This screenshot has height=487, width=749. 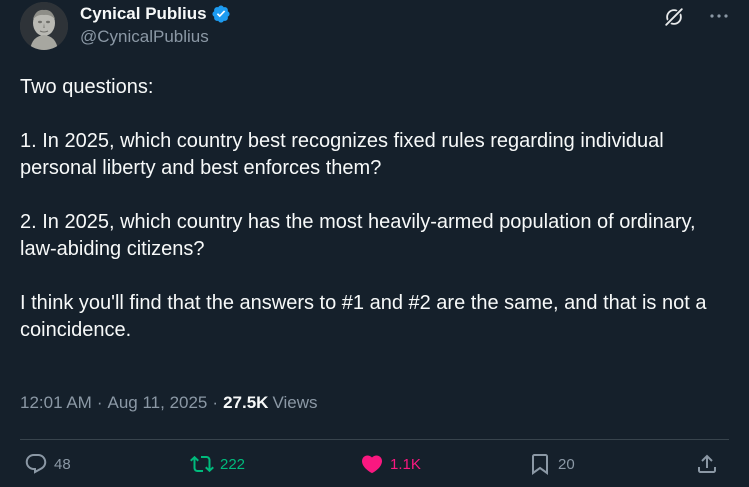 I want to click on author-names: Cynical Publius @CynicalPublius, so click(x=155, y=25).